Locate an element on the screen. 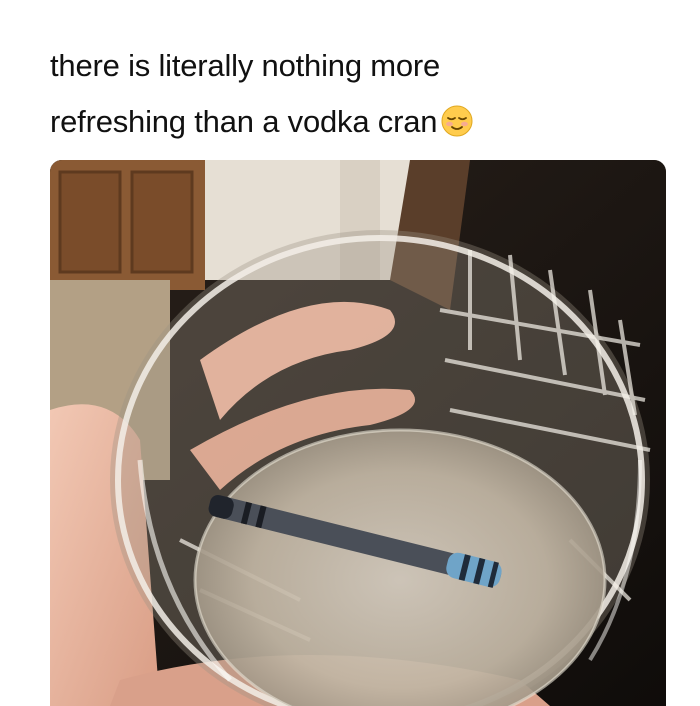 Image resolution: width=700 pixels, height=706 pixels. relieved-face-emoji-icon is located at coordinates (457, 121).